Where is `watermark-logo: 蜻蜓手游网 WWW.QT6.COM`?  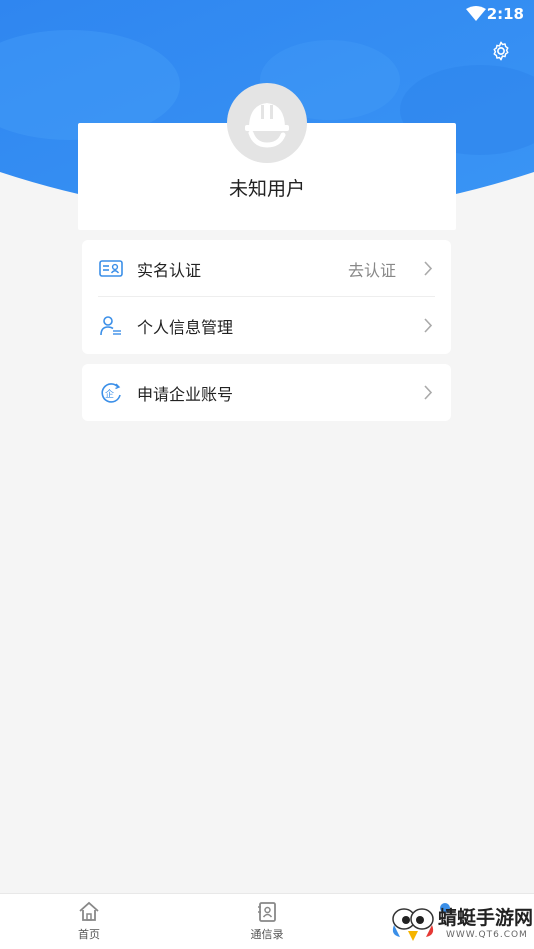
watermark-logo: 蜻蜓手游网 WWW.QT6.COM is located at coordinates (462, 922).